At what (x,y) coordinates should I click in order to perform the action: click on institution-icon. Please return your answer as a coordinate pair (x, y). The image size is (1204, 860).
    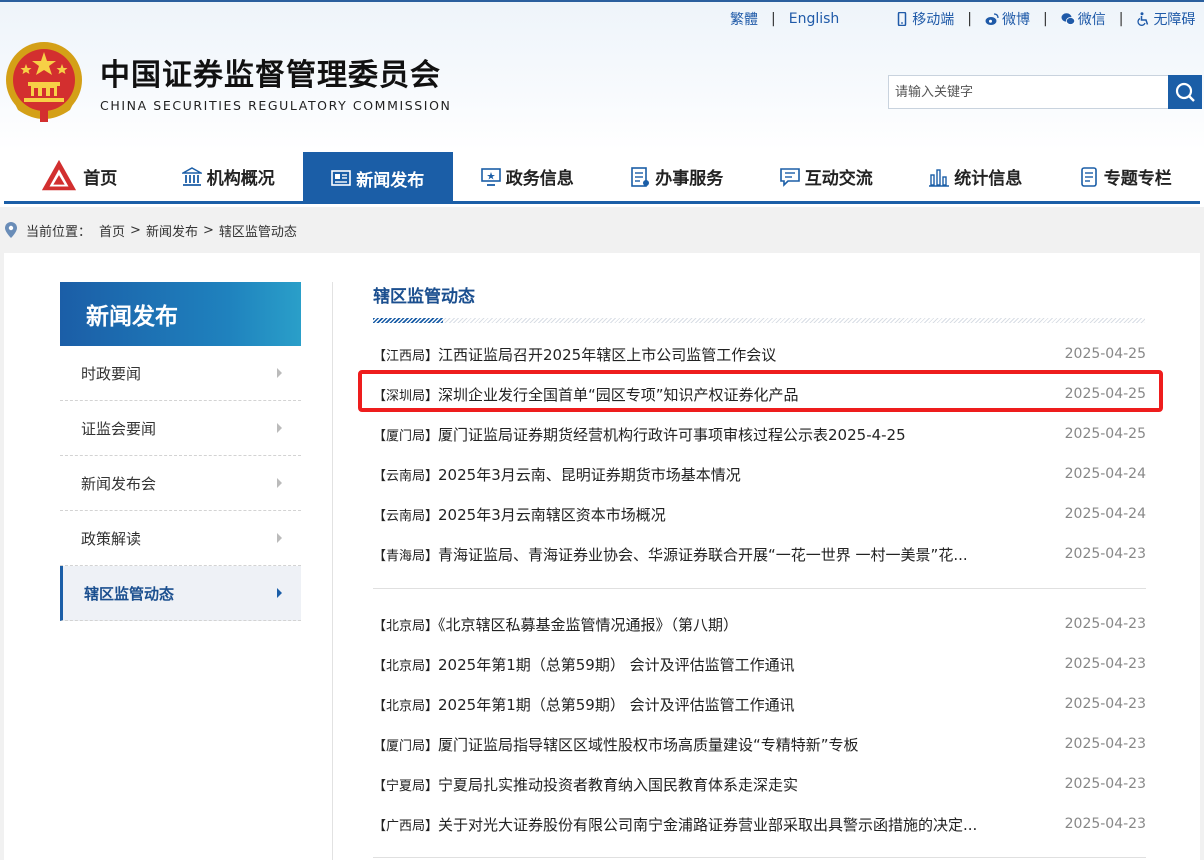
    Looking at the image, I should click on (191, 176).